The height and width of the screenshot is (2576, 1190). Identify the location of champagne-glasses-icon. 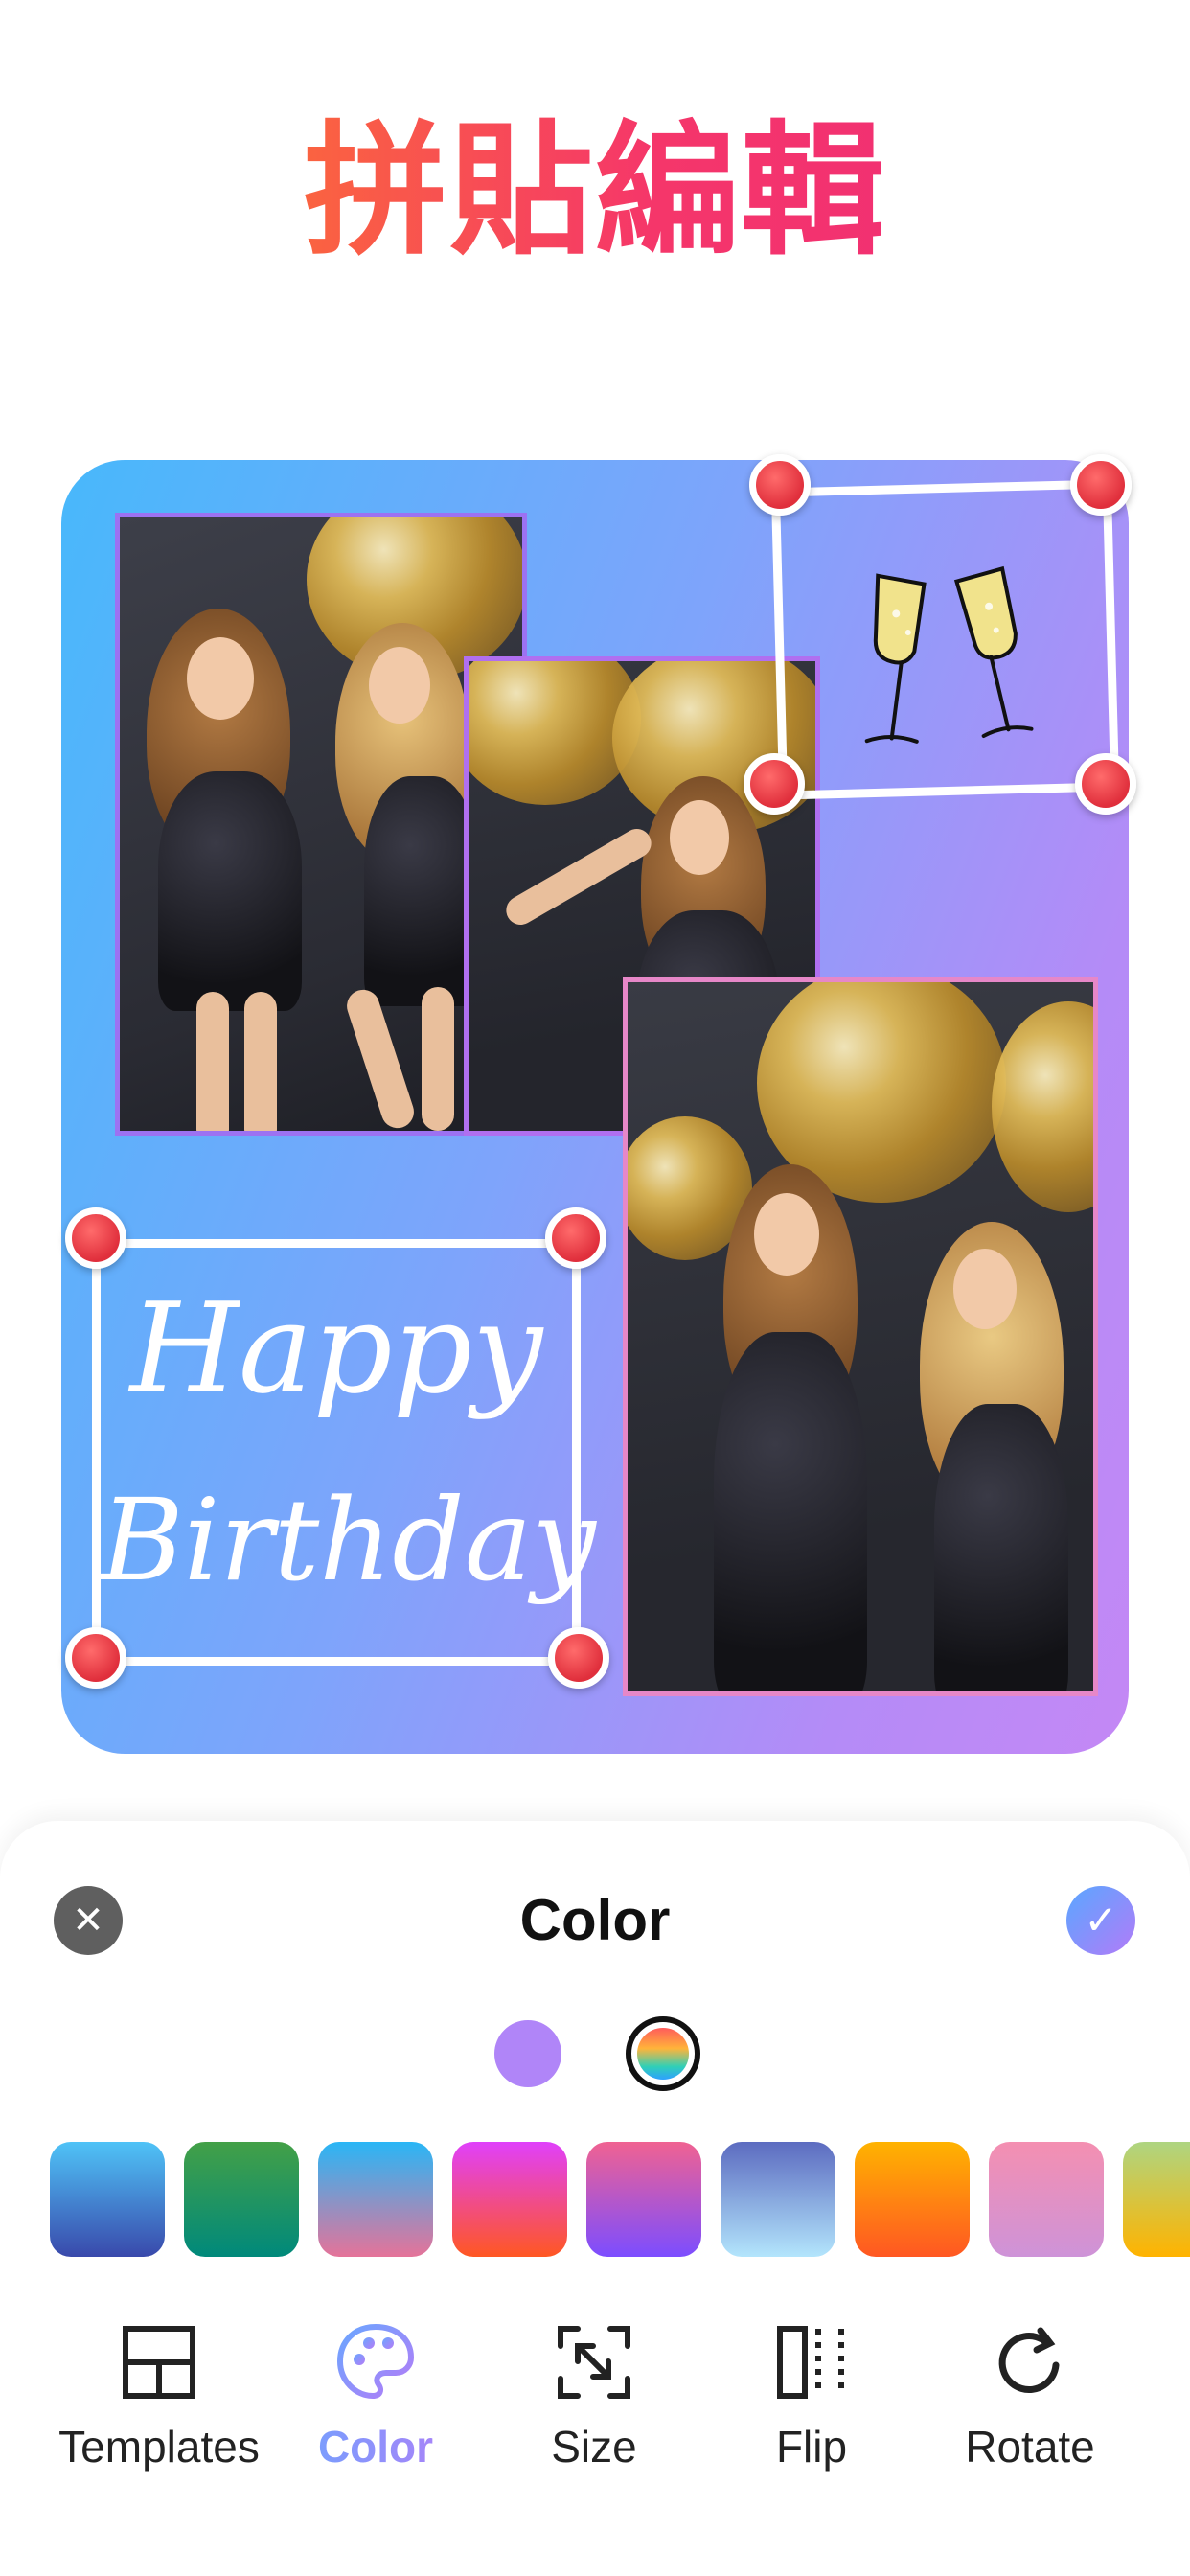
(949, 654).